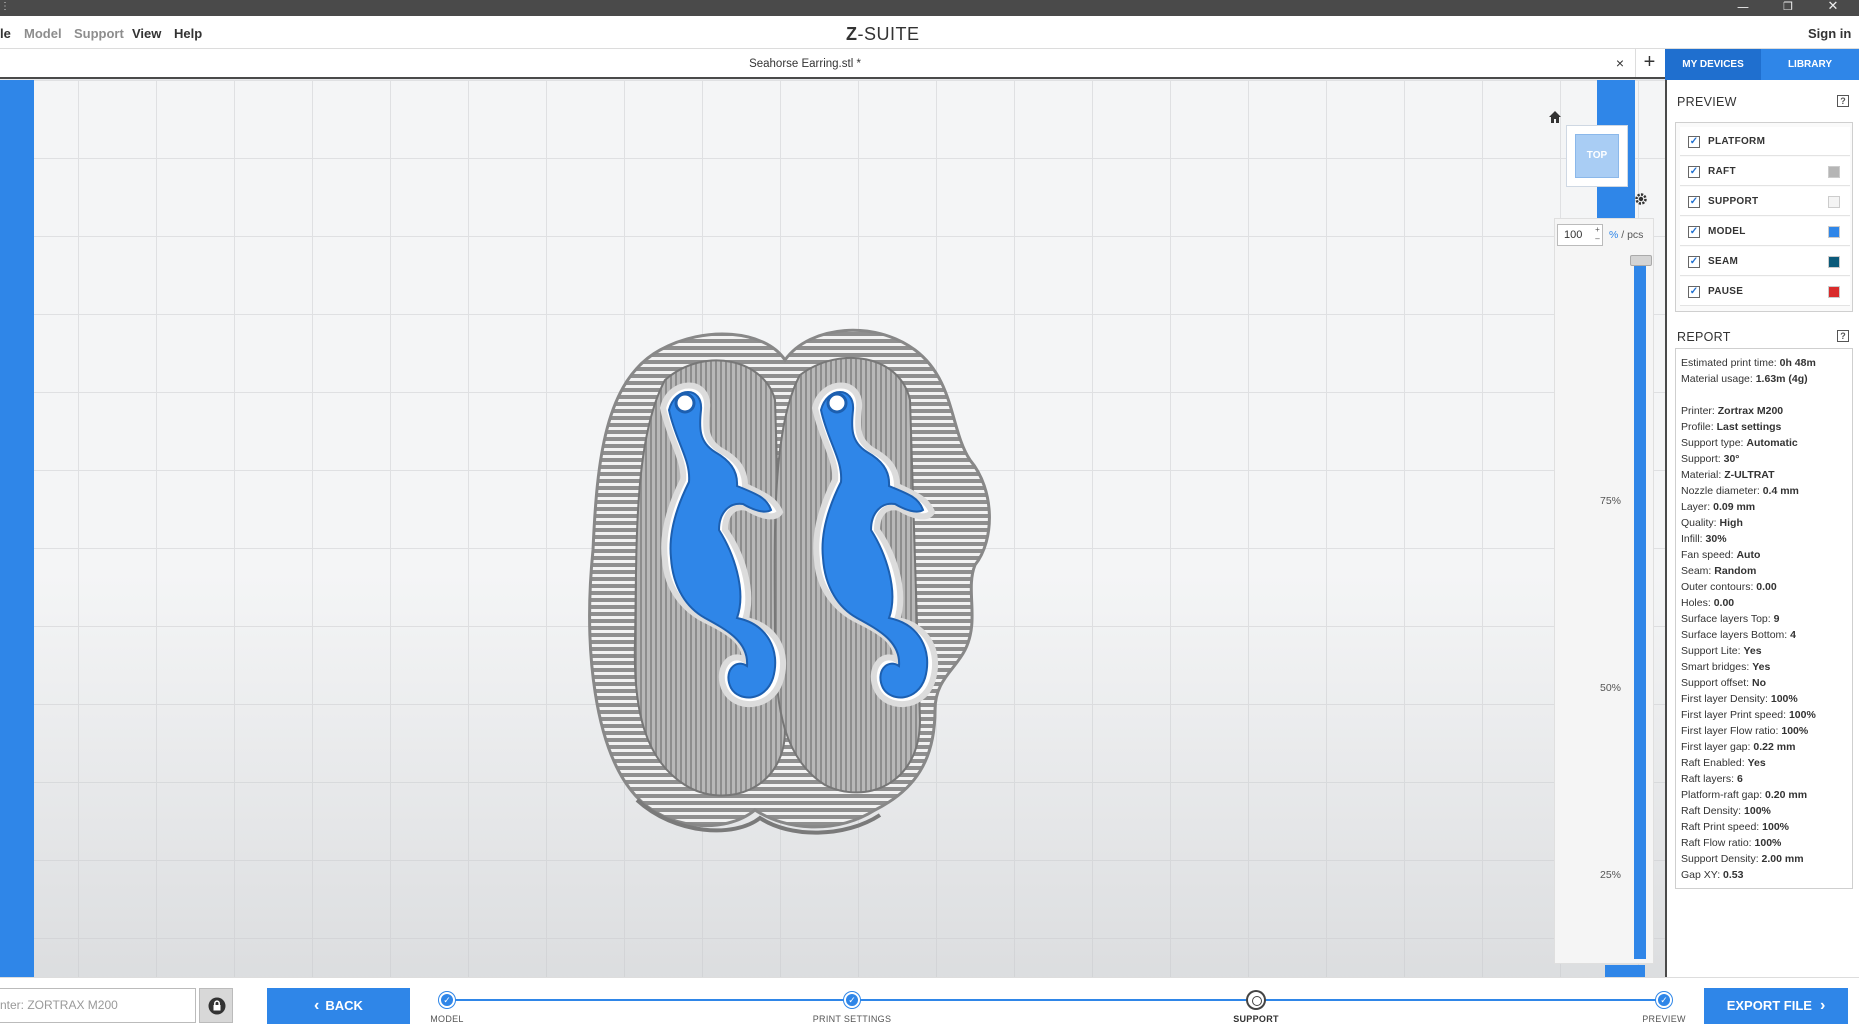 This screenshot has height=1031, width=1859. I want to click on printer-field: nter: ZORTRAX M200, so click(98, 1005).